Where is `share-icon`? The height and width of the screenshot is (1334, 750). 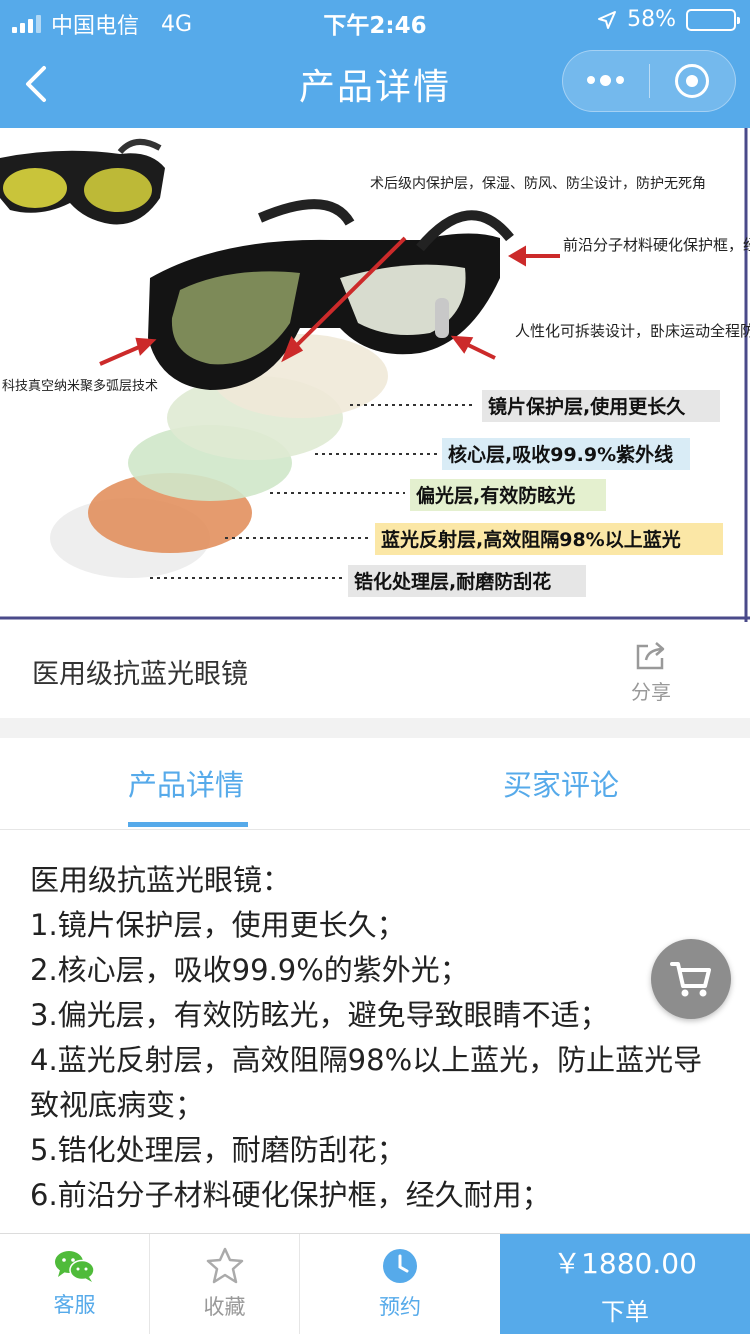 share-icon is located at coordinates (650, 656).